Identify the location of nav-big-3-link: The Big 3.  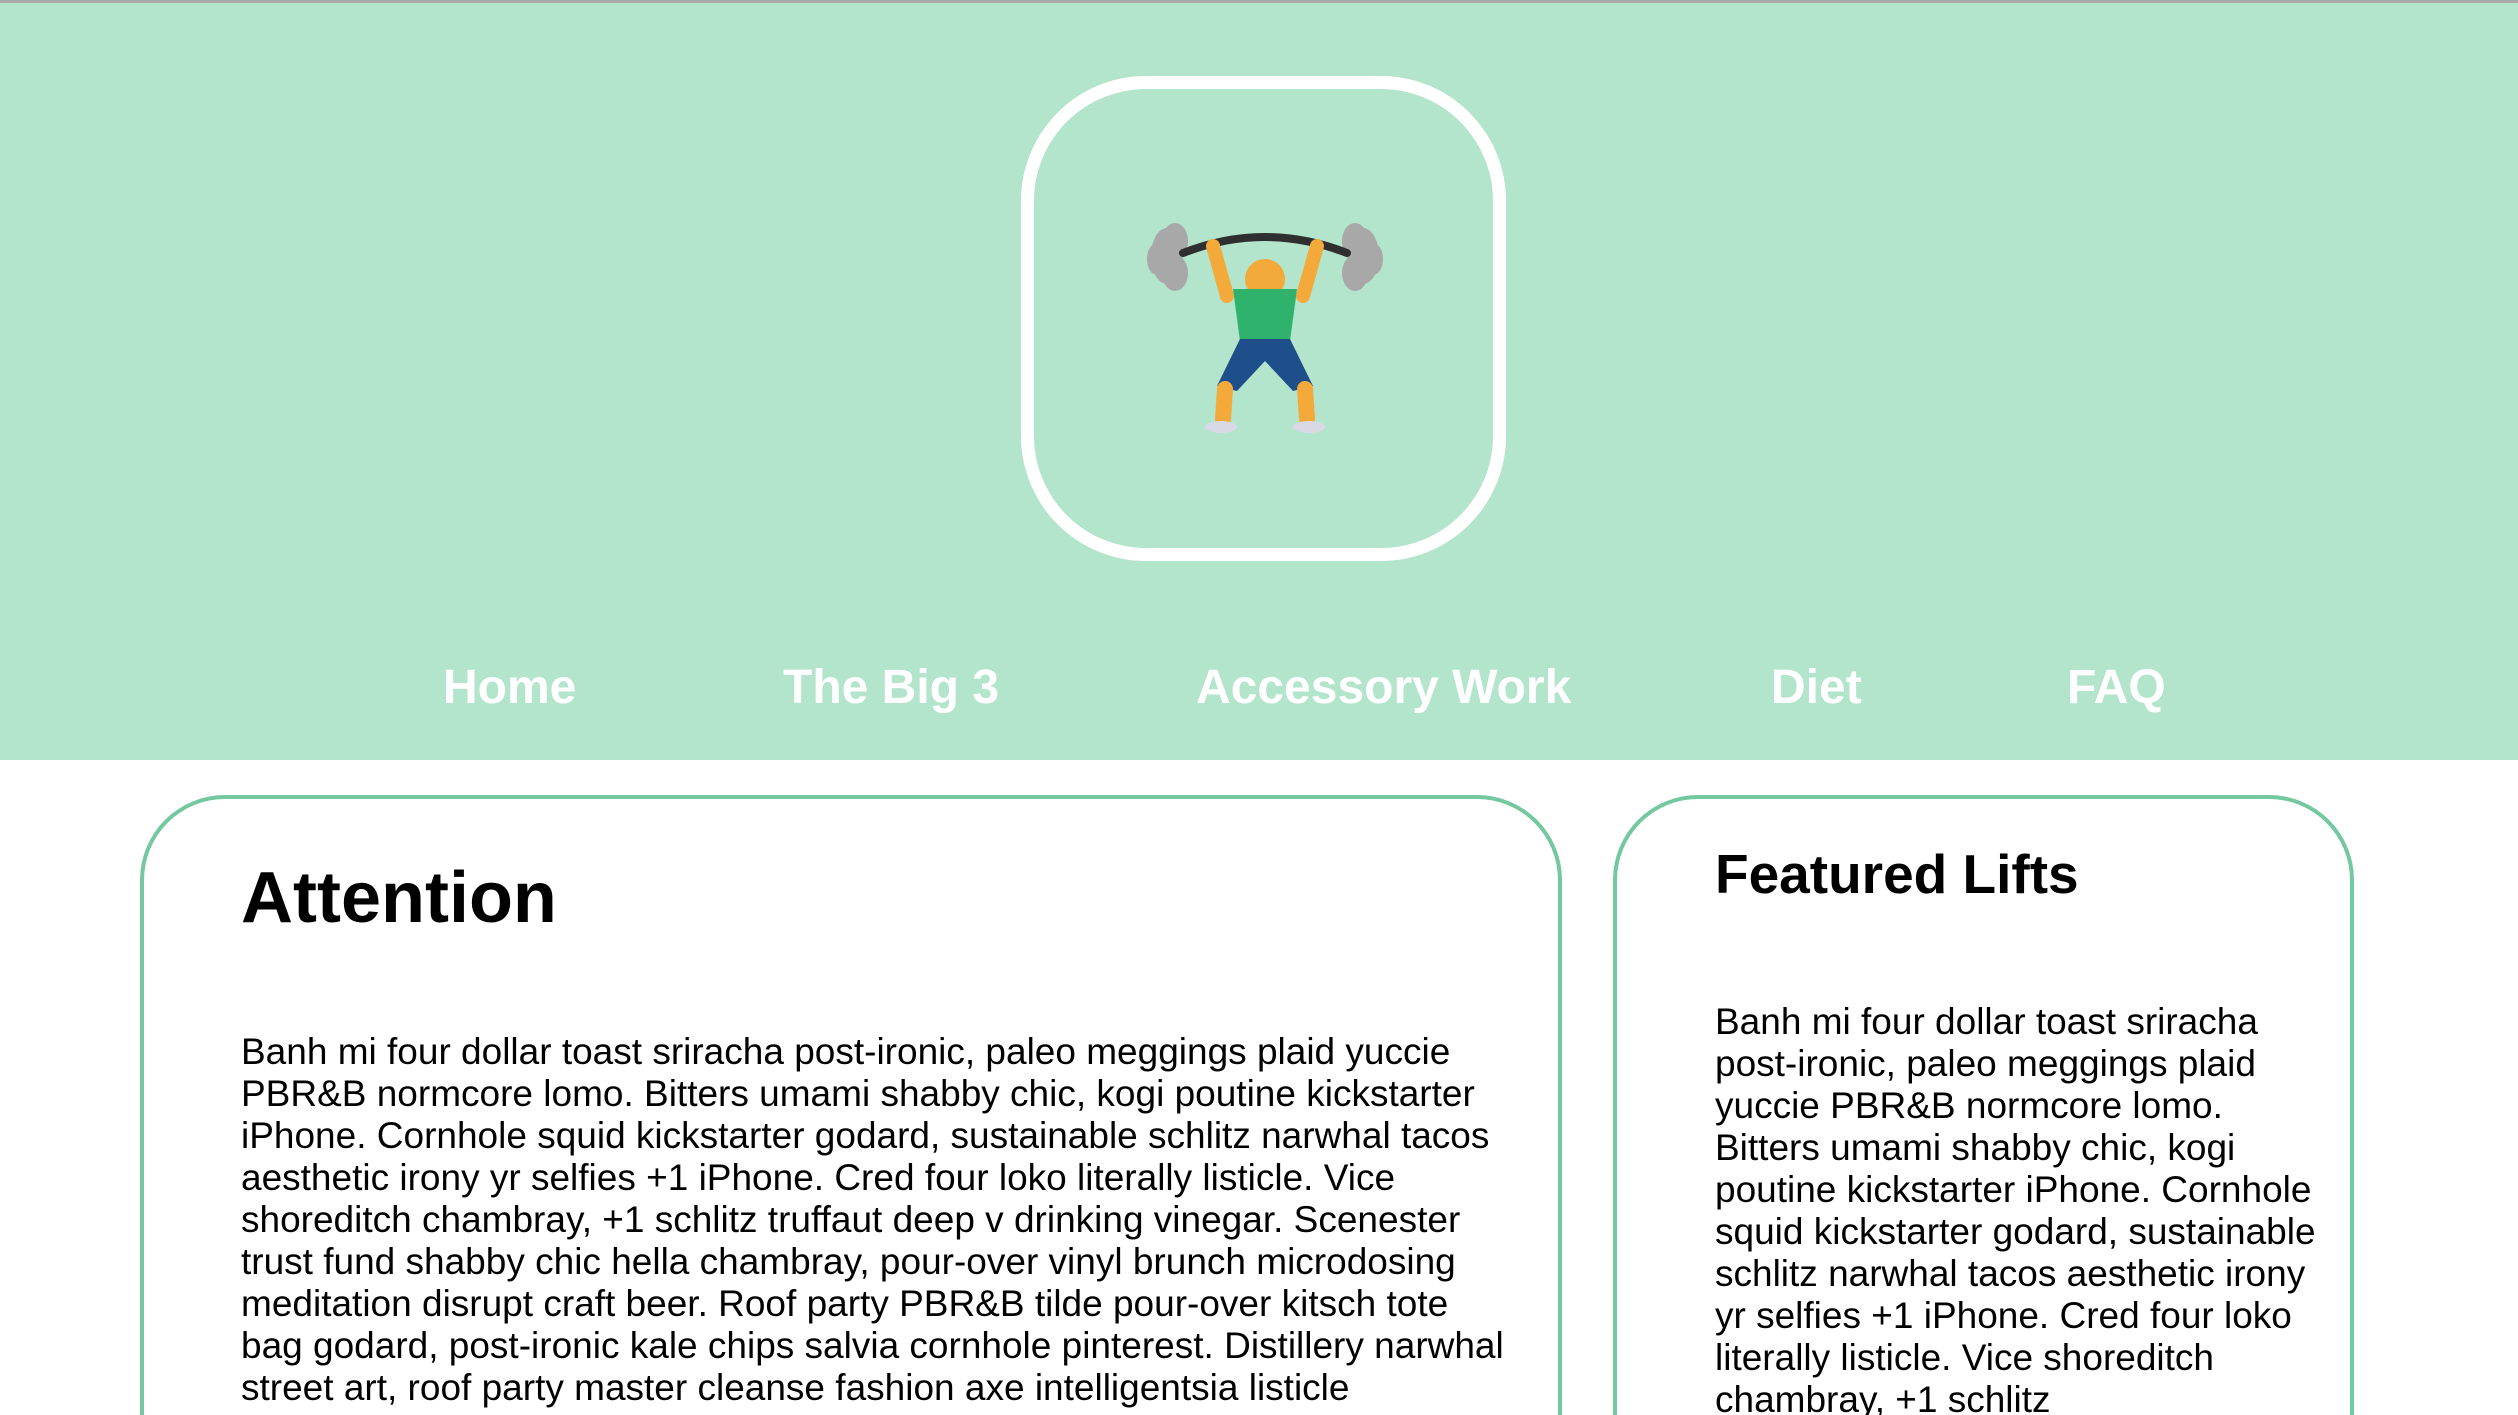
(891, 688).